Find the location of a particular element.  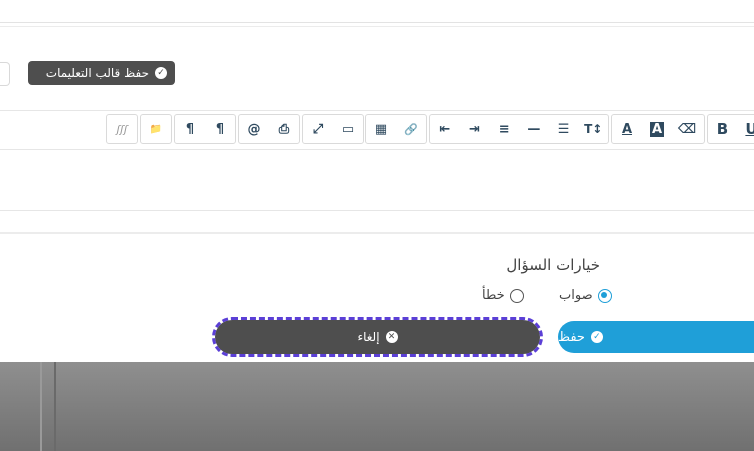

toolbar-group: ⤢ ▭ is located at coordinates (333, 129).